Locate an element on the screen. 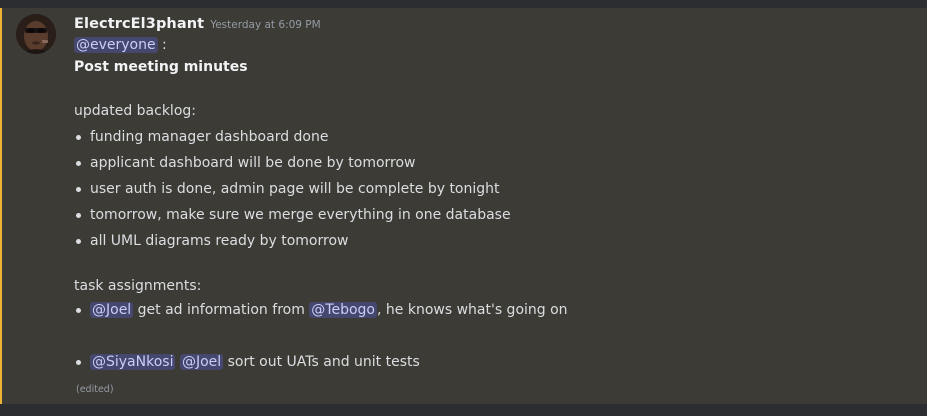  channel-background-bottom is located at coordinates (463, 410).